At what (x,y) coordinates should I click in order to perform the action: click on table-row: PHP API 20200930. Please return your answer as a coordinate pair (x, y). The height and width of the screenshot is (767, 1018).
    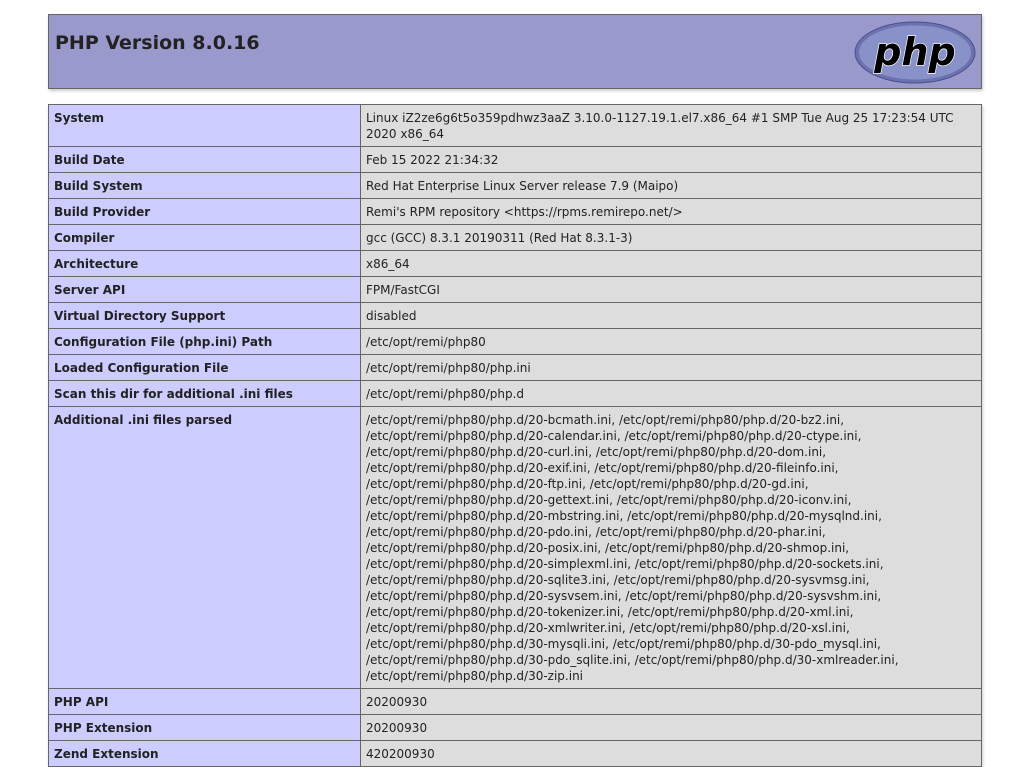
    Looking at the image, I should click on (515, 701).